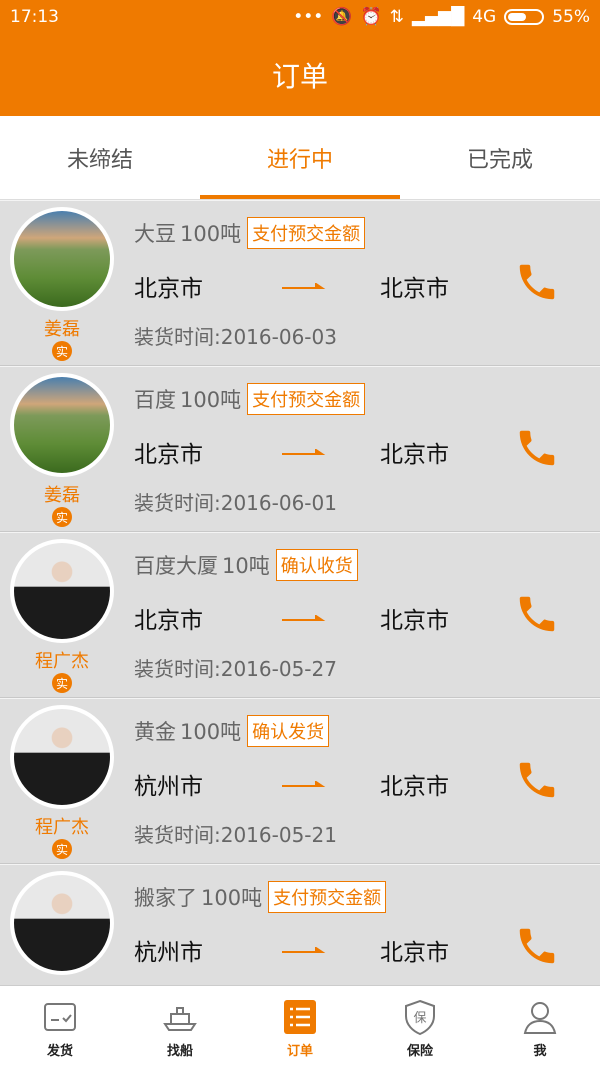  I want to click on order-tabs: 未缔结 进行中 已完成, so click(300, 158).